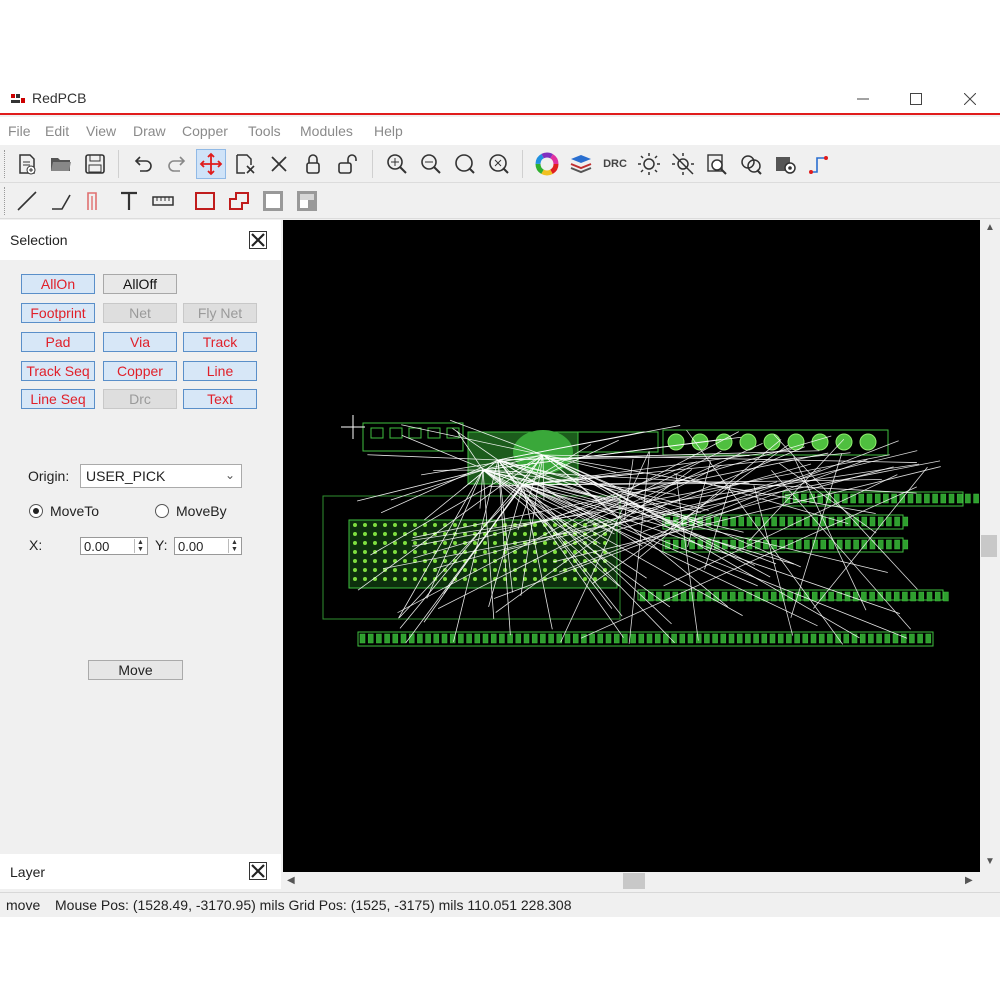 The image size is (1000, 1000). Describe the element at coordinates (28, 872) in the screenshot. I see `layer-panel-title: Layer` at that location.